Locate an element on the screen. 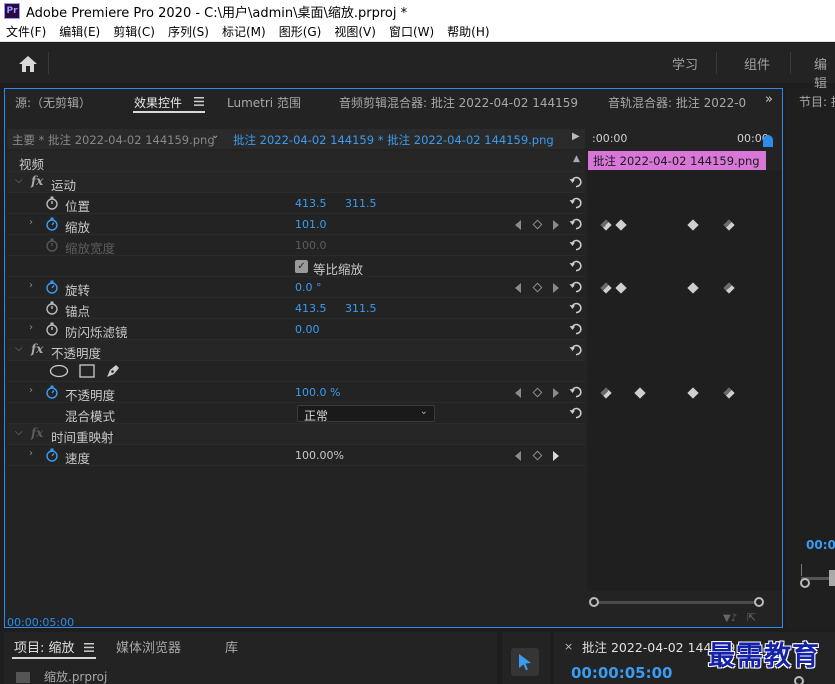 This screenshot has width=835, height=684. workspace-learn: 学习 is located at coordinates (685, 63).